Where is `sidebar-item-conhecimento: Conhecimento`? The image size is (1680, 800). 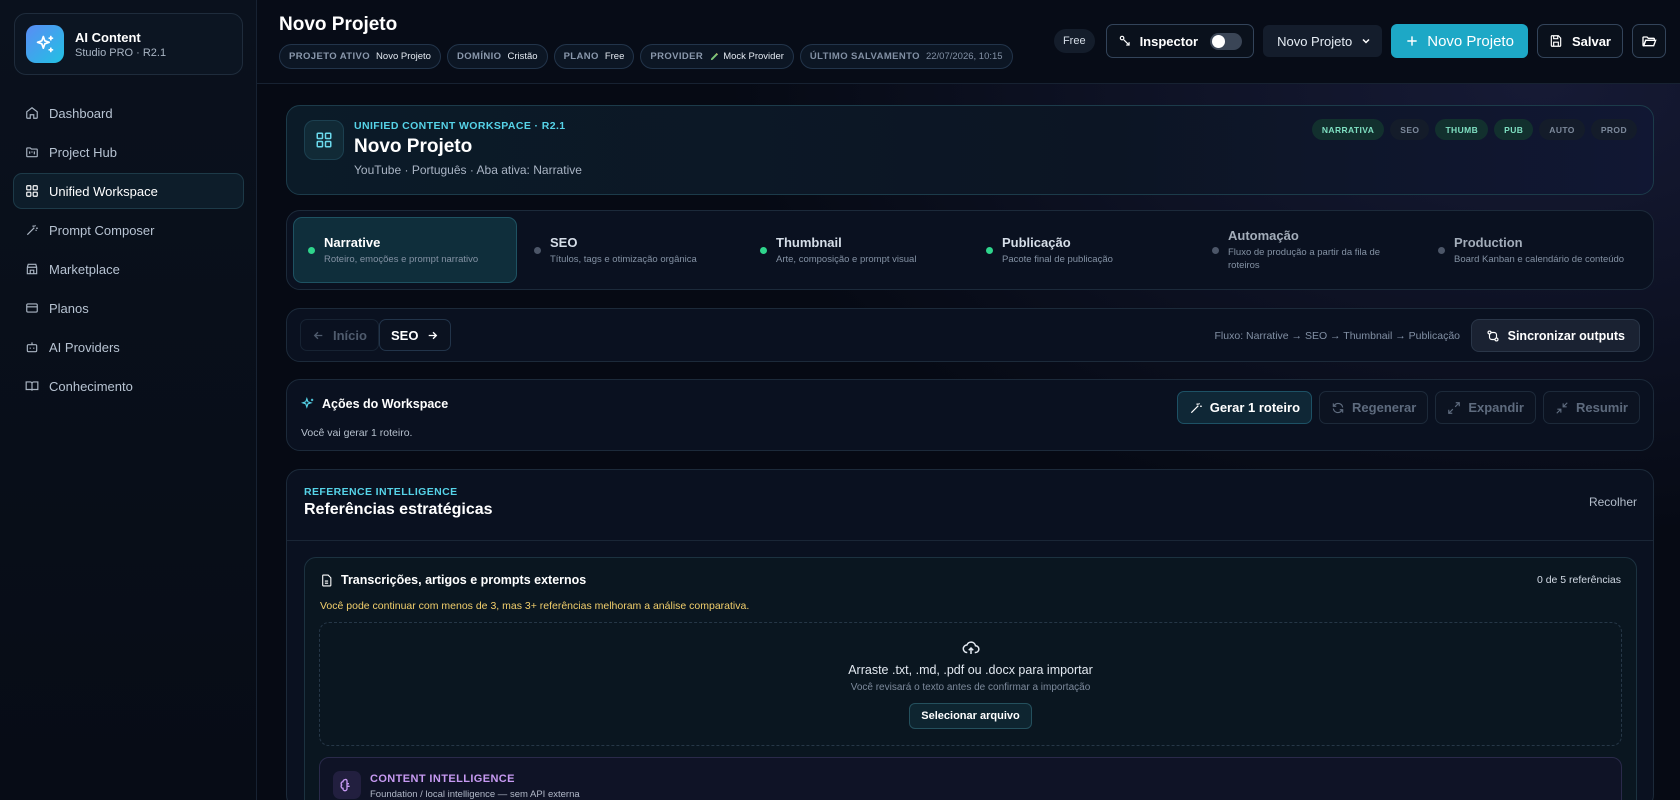
sidebar-item-conhecimento: Conhecimento is located at coordinates (128, 386).